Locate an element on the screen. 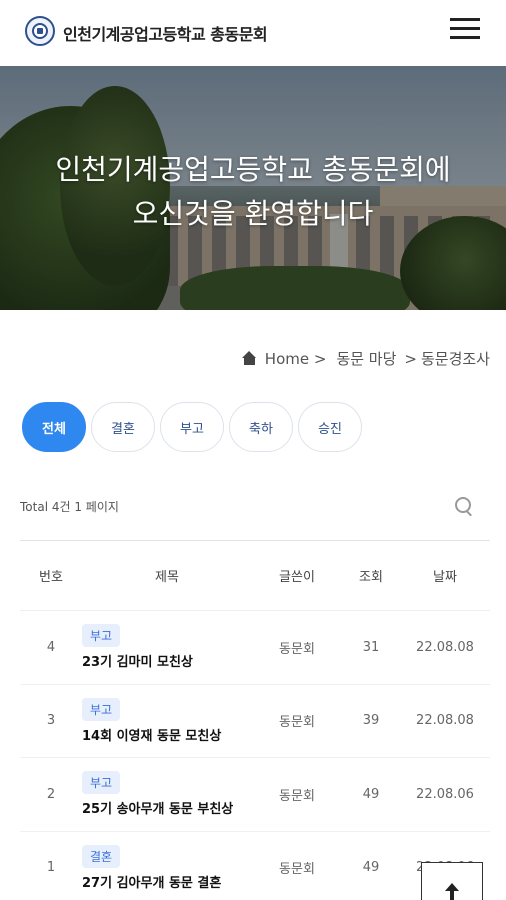  home-icon is located at coordinates (249, 358).